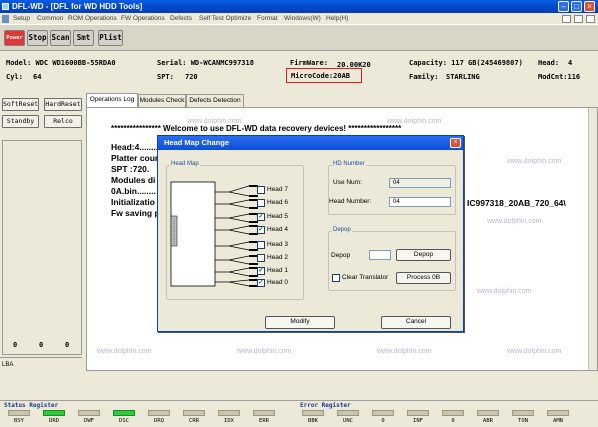  What do you see at coordinates (60, 38) in the screenshot?
I see `scan-button: Scan` at bounding box center [60, 38].